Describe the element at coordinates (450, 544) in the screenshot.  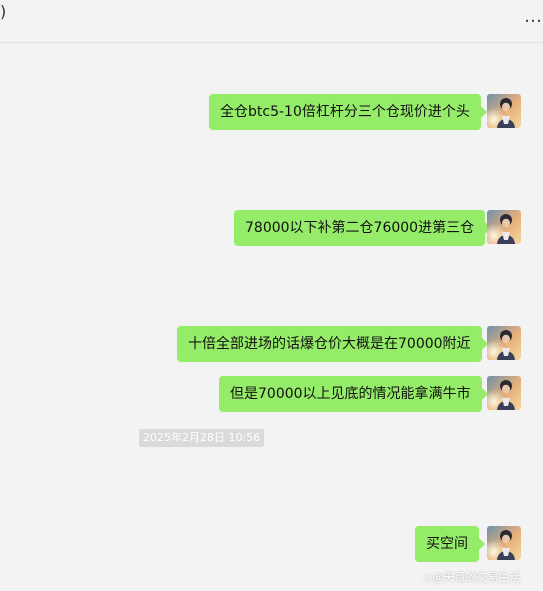
I see `message-bubble: 买空间` at that location.